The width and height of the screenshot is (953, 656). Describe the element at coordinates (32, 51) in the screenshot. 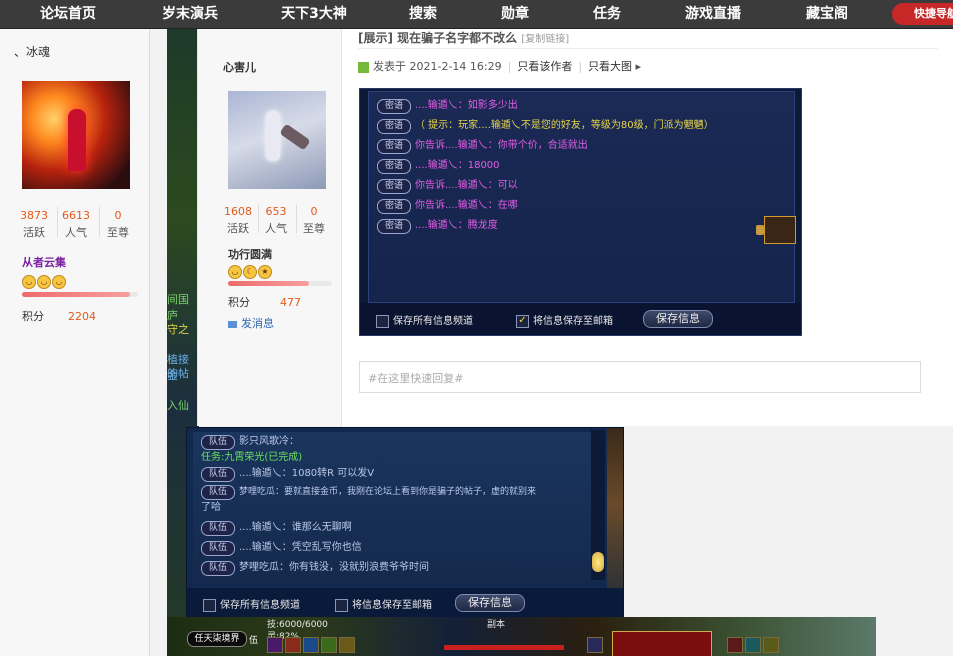

I see `username: 、冰魂` at that location.